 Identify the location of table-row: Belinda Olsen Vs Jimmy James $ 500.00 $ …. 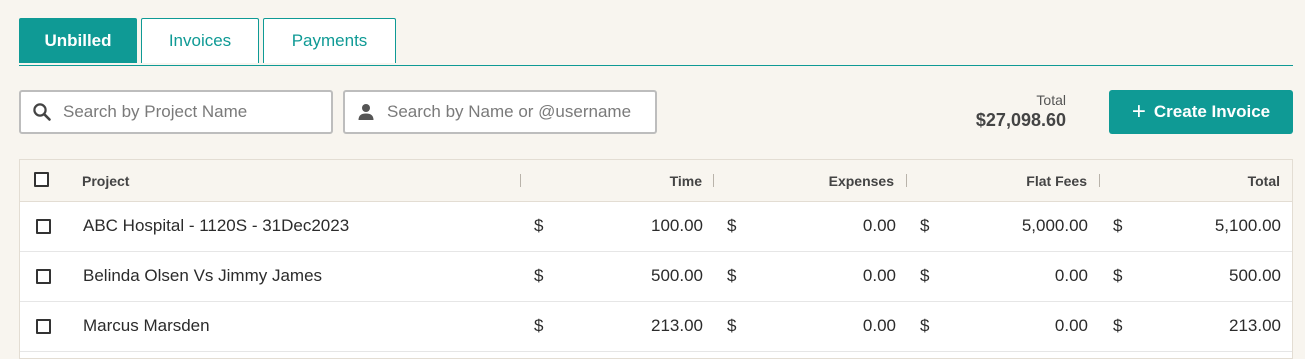
(656, 276).